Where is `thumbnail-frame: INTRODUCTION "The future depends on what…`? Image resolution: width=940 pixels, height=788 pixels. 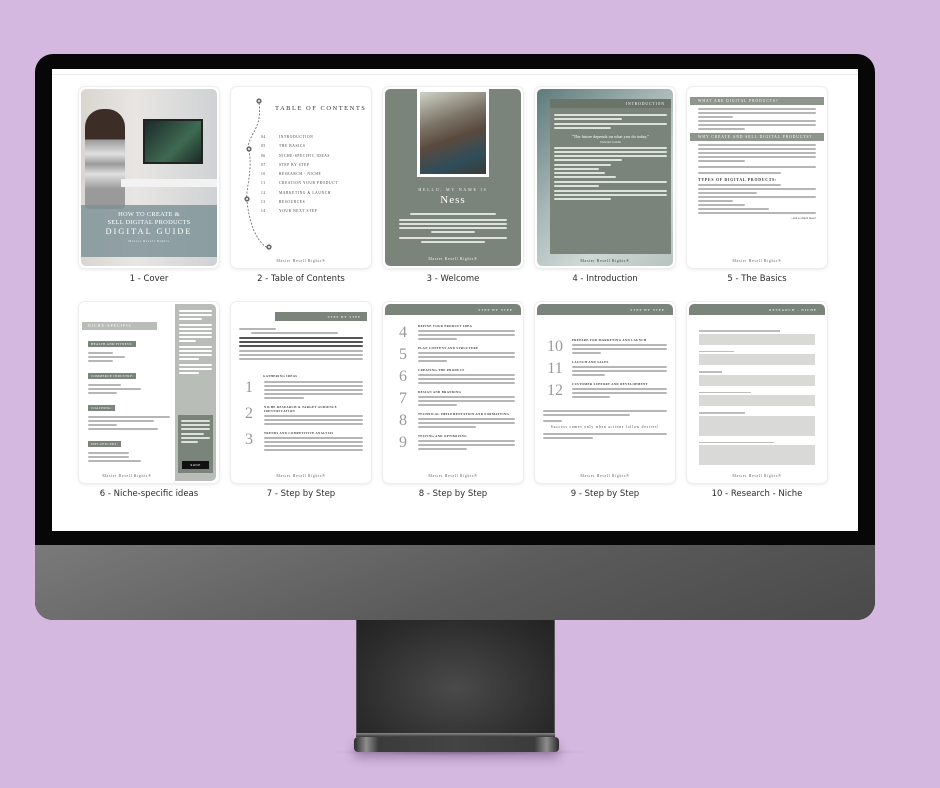 thumbnail-frame: INTRODUCTION "The future depends on what… is located at coordinates (605, 177).